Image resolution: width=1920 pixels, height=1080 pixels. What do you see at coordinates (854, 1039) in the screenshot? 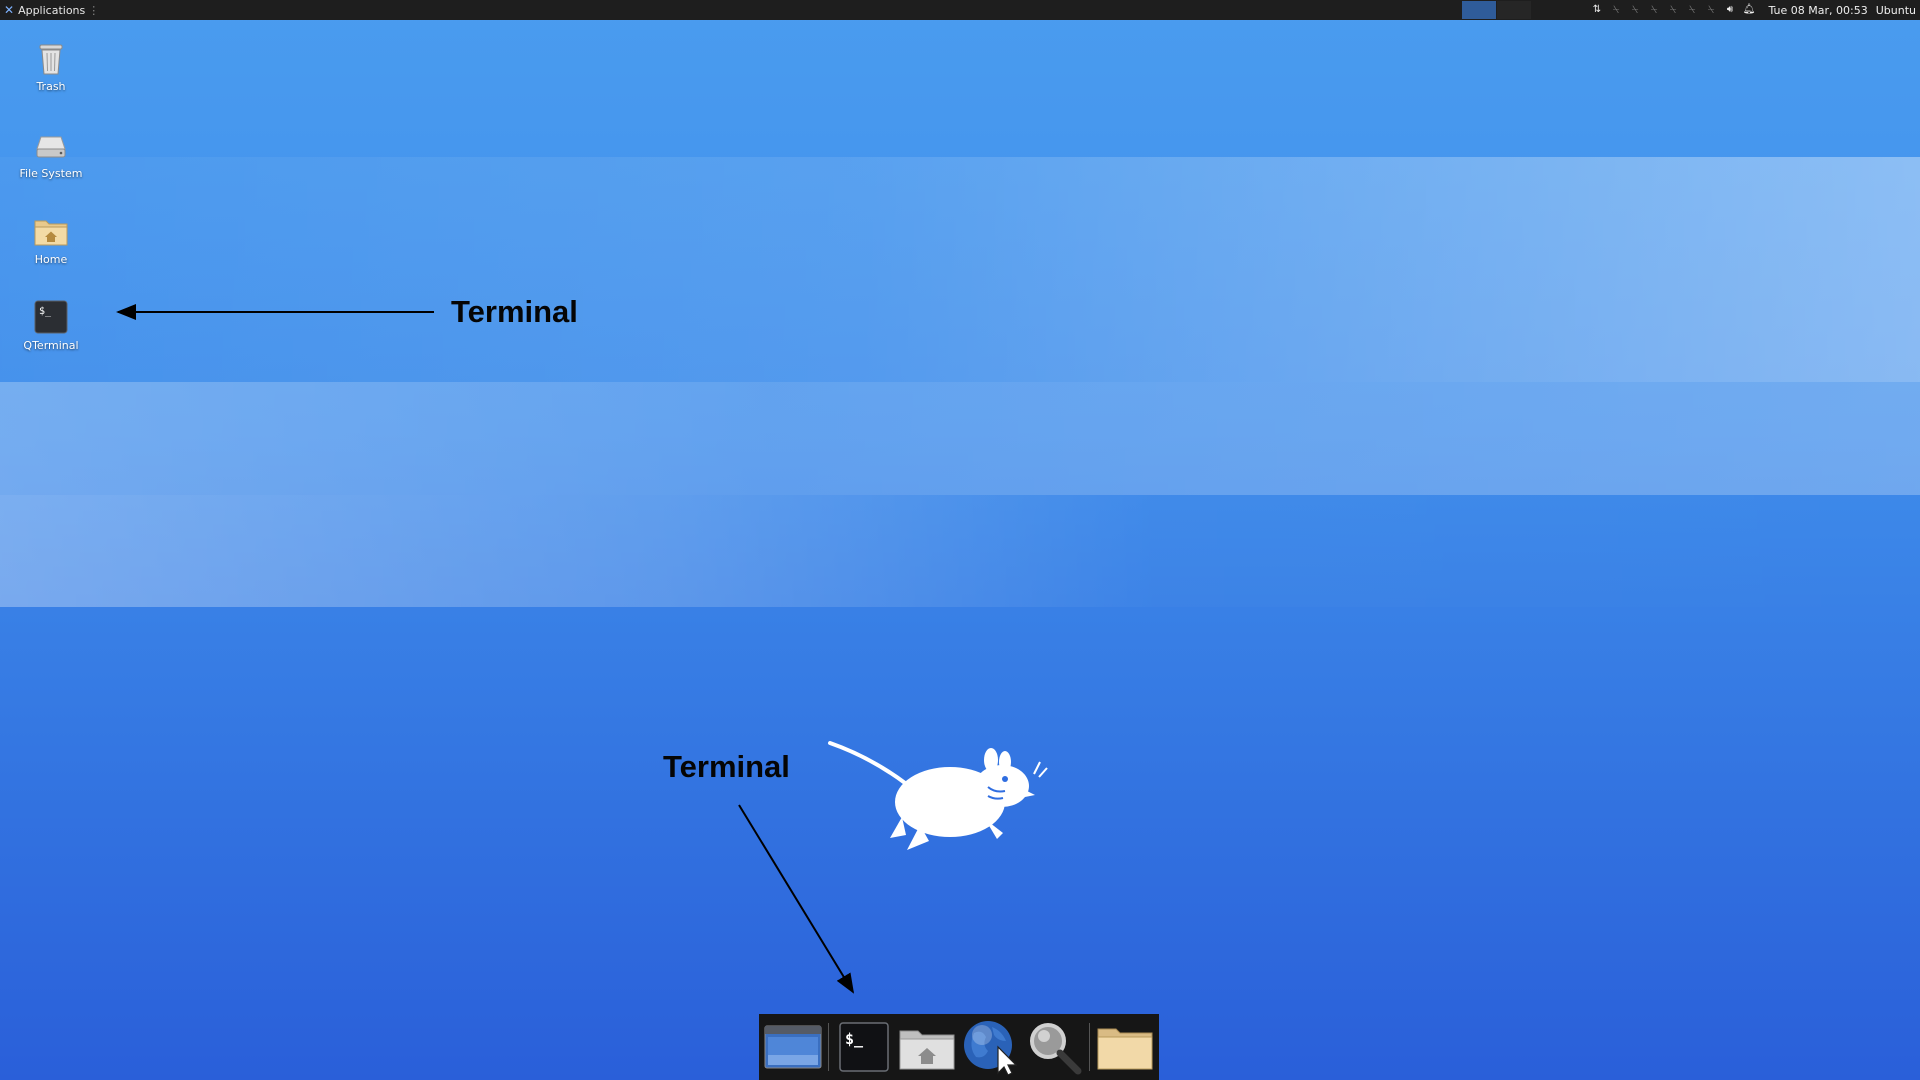
I see `terminal-prompt-glyph: $_` at bounding box center [854, 1039].